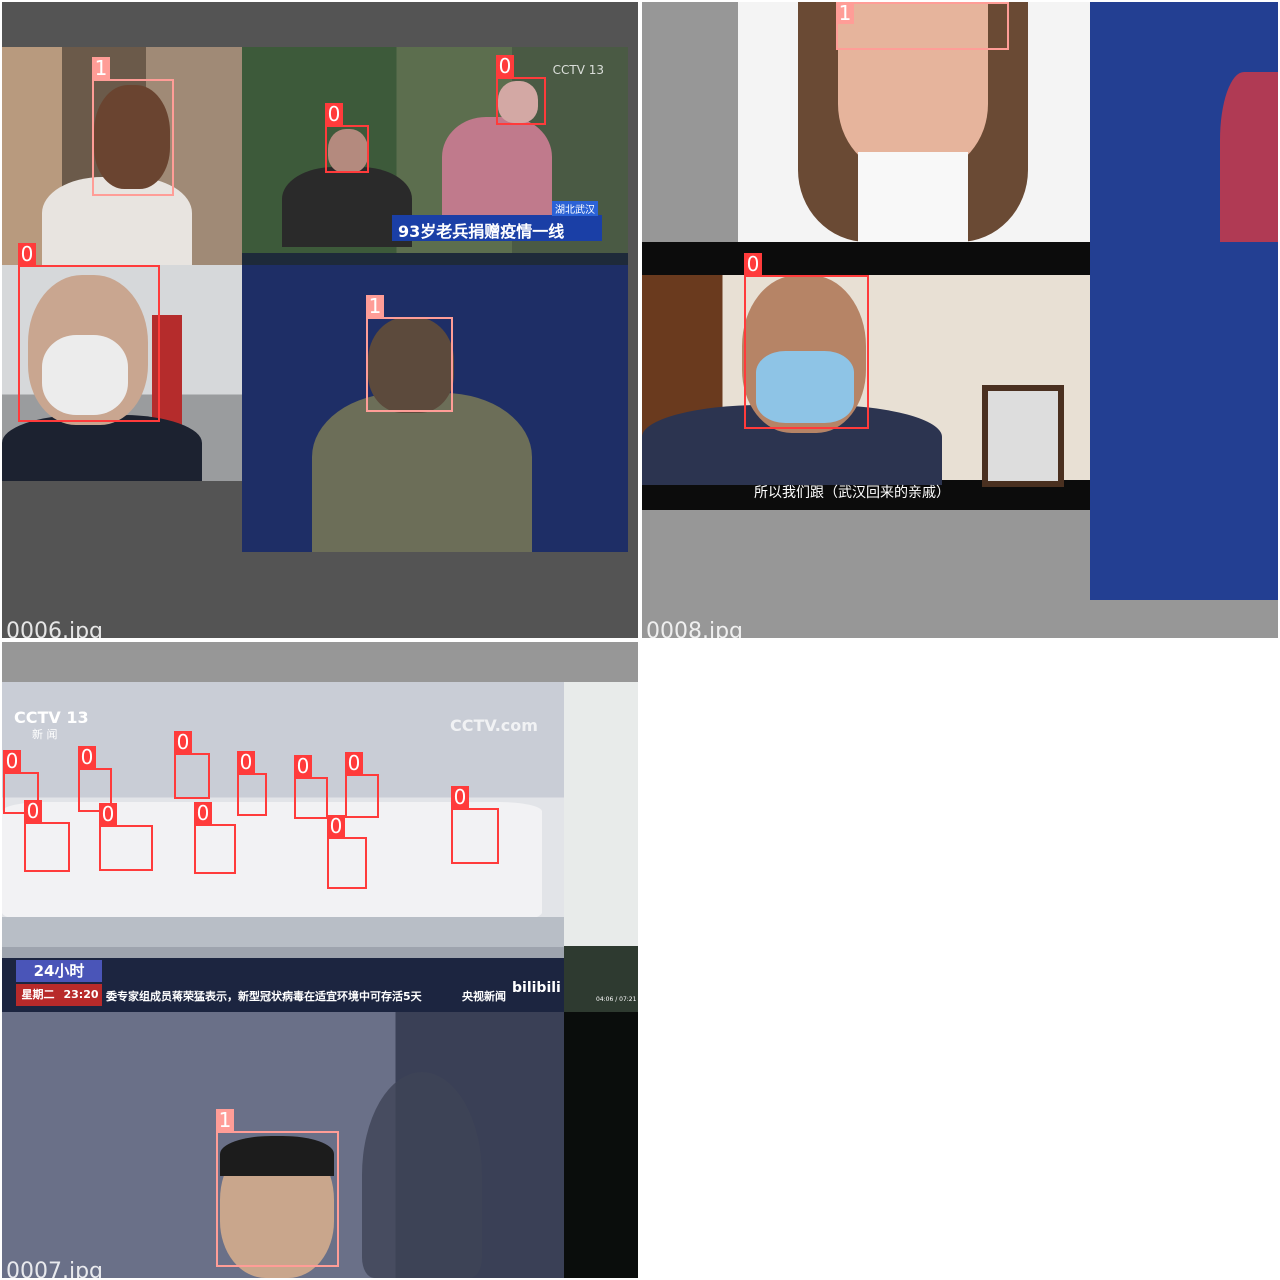  What do you see at coordinates (484, 996) in the screenshot?
I see `channel-name: 央视新闻` at bounding box center [484, 996].